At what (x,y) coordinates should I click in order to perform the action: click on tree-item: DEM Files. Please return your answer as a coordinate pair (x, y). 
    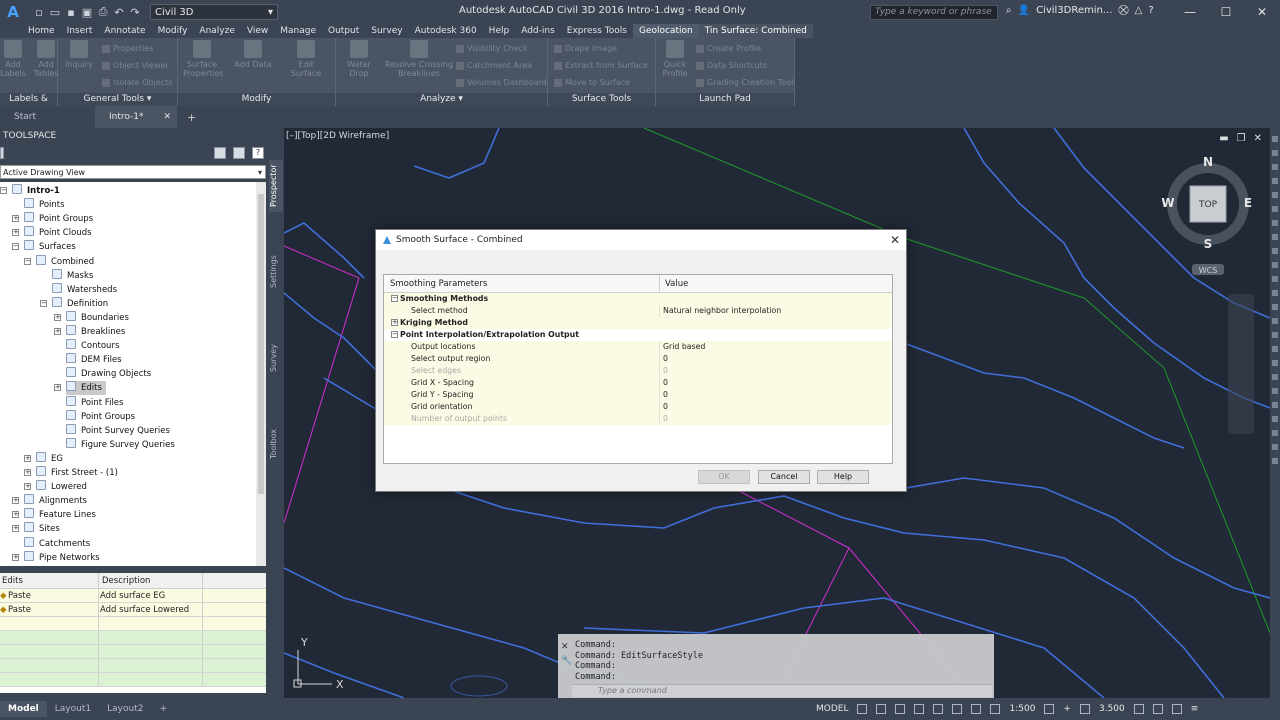
    Looking at the image, I should click on (94, 360).